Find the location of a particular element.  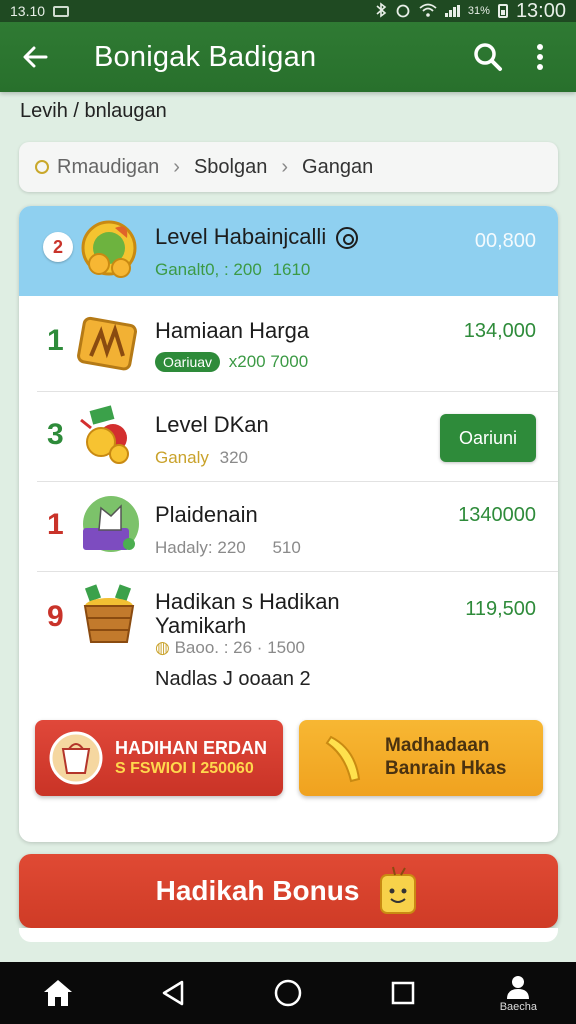

nav-home is located at coordinates (58, 993).